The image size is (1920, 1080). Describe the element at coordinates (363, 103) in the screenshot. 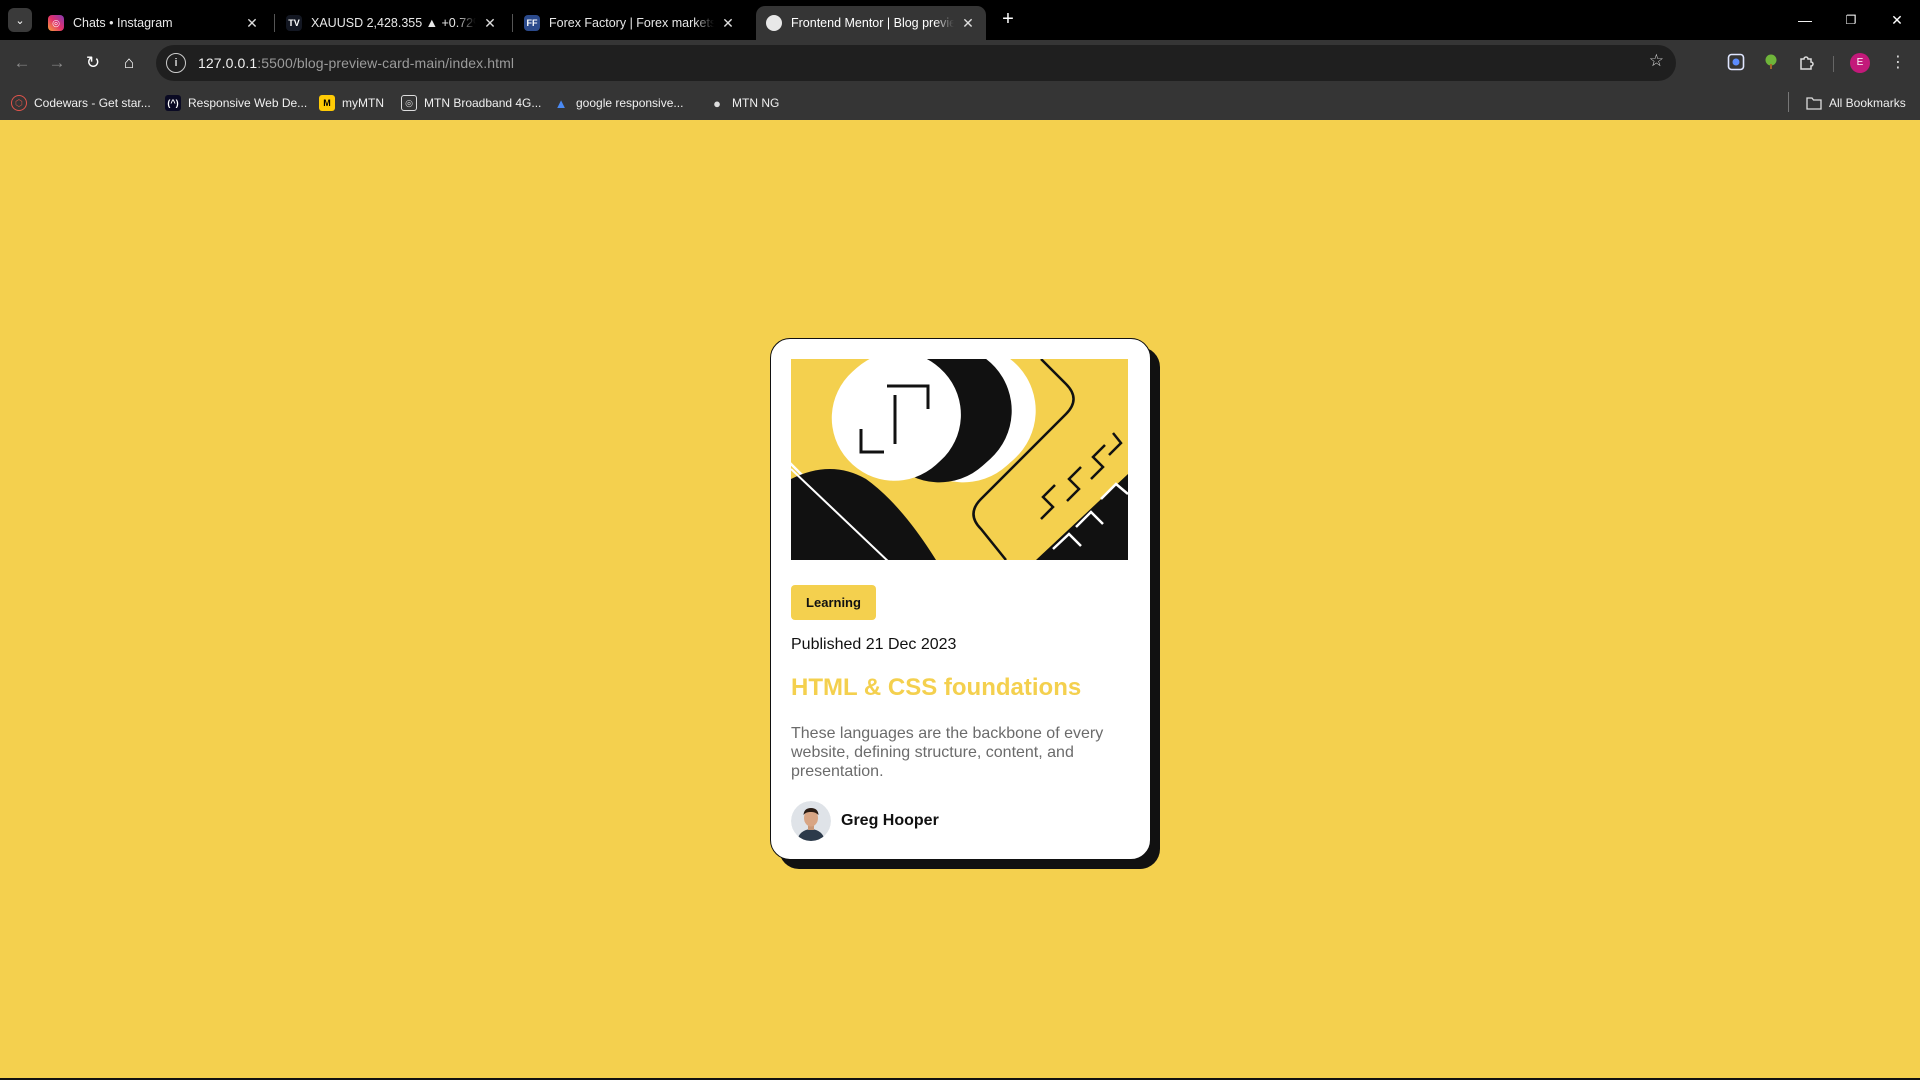

I see `bookmark-label: myMTN` at that location.